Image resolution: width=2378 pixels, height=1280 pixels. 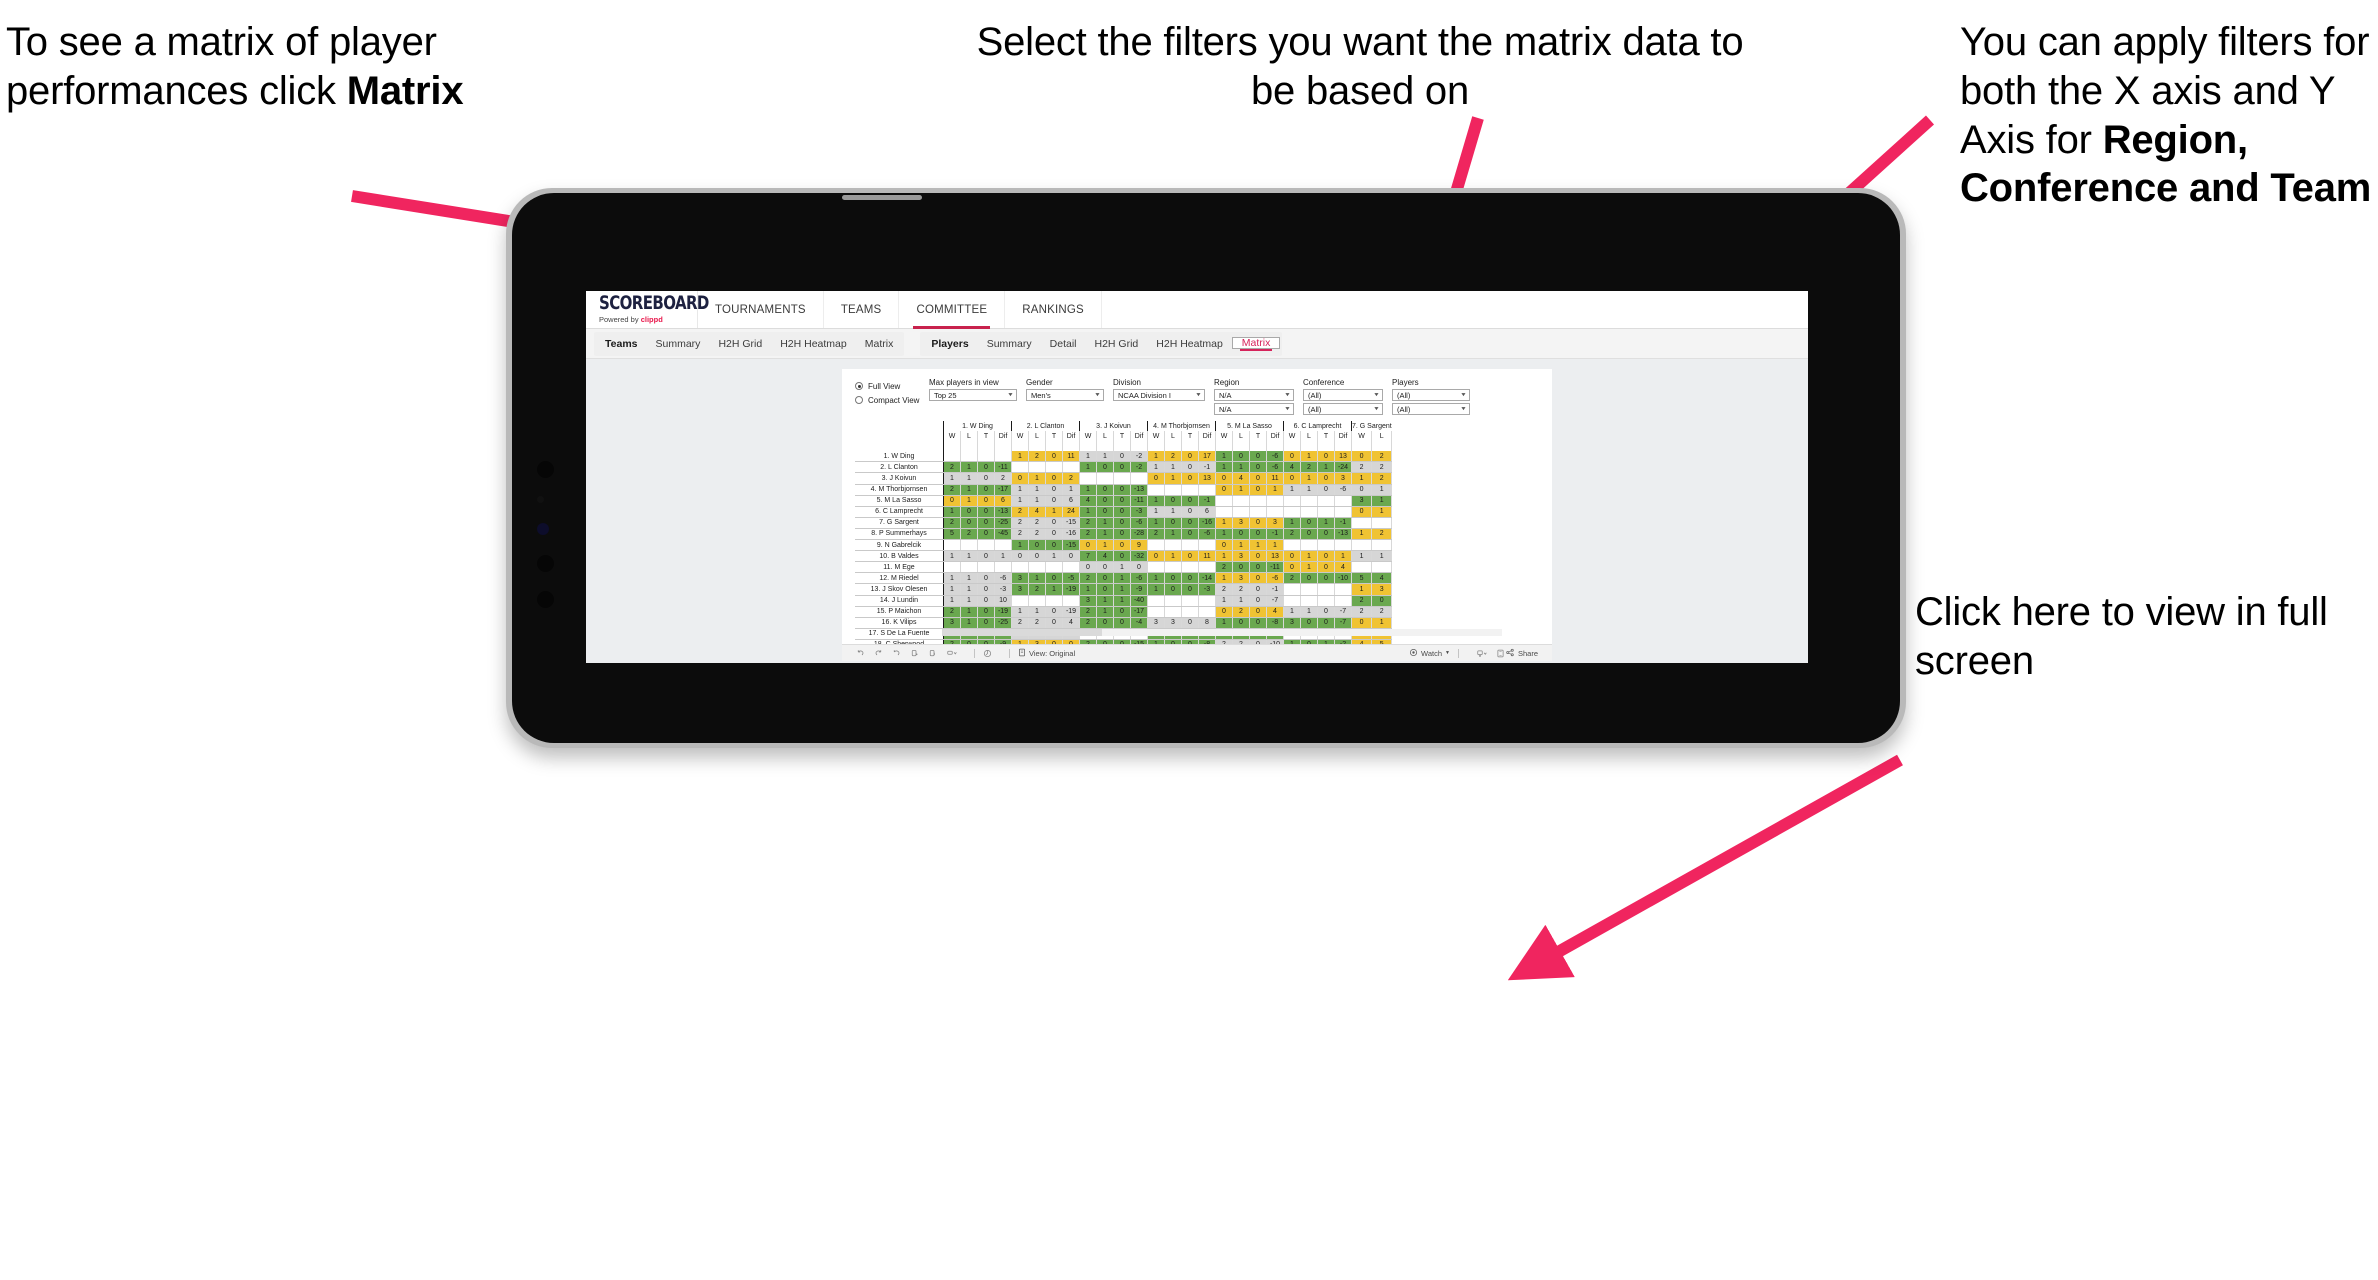 I want to click on filter-gender-select: Men's ▼, so click(x=1065, y=395).